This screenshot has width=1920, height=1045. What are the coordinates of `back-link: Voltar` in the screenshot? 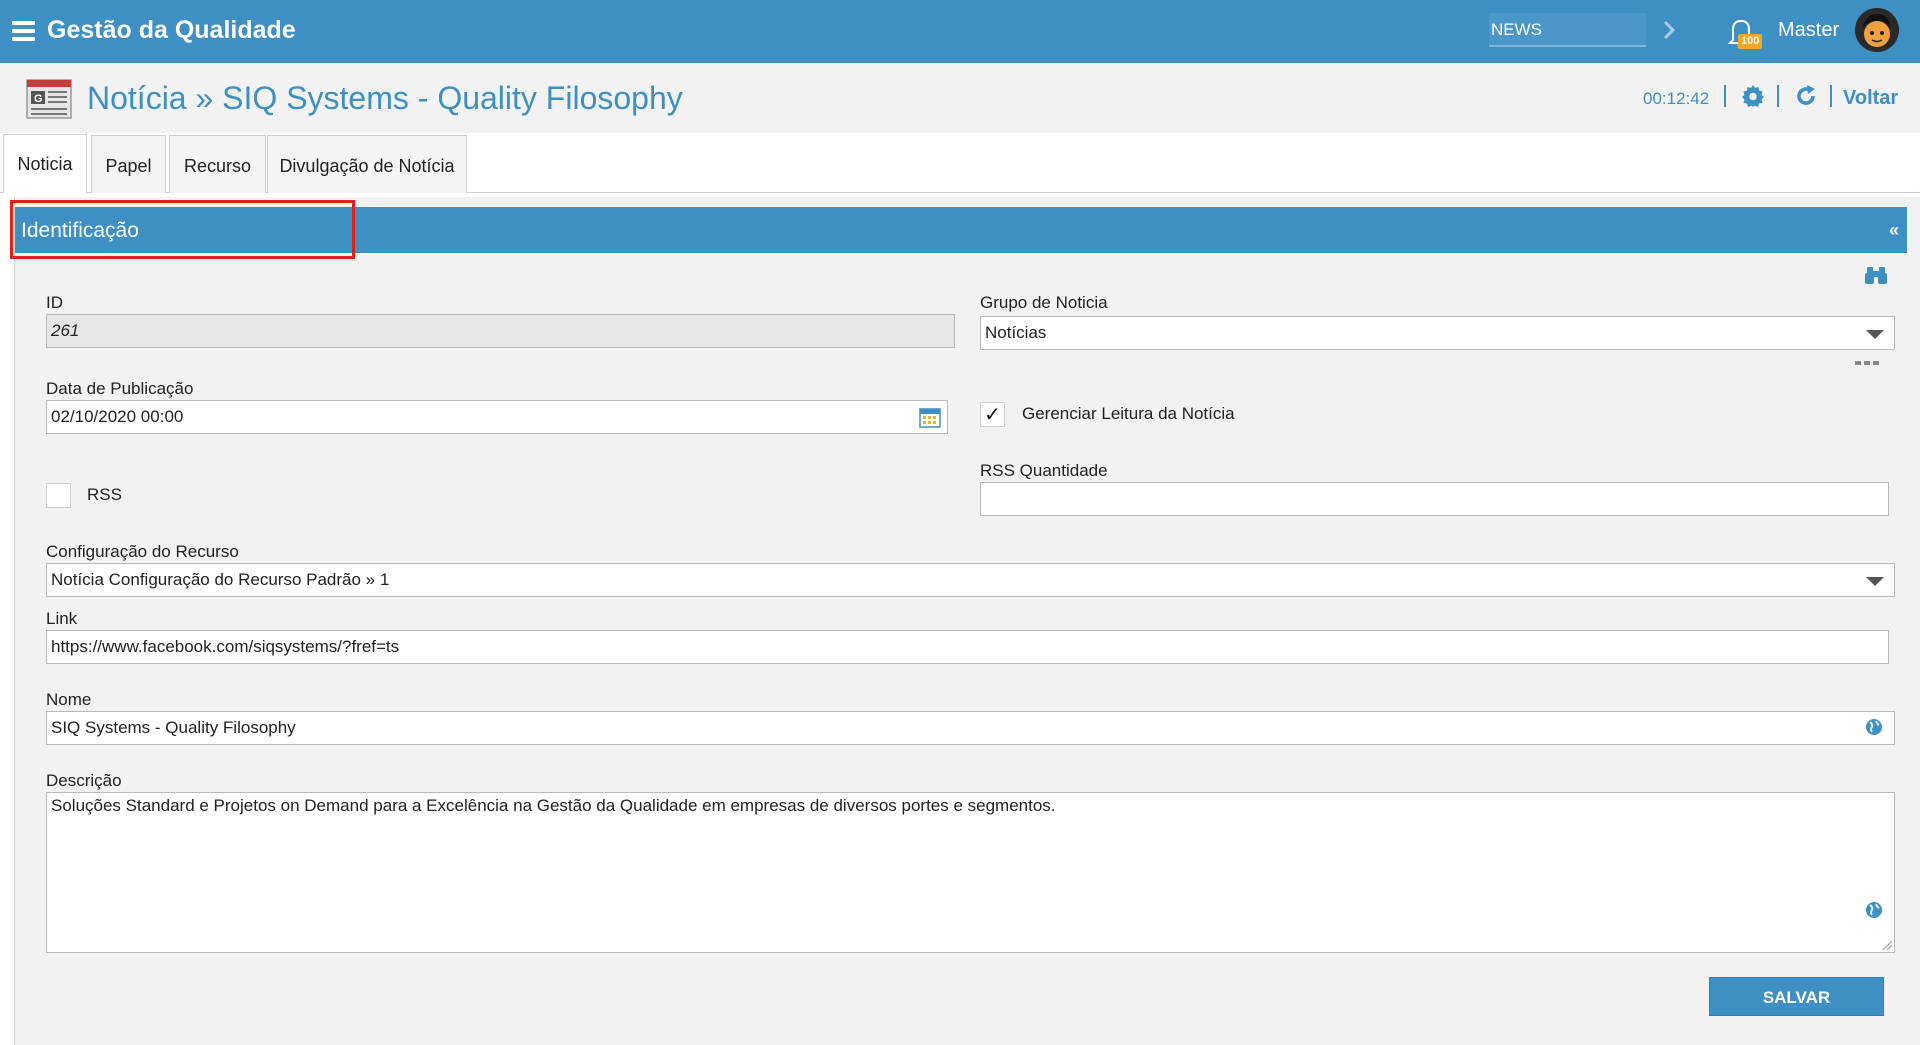 It's located at (1870, 98).